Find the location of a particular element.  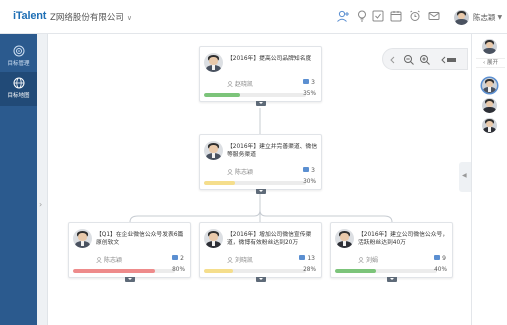

mail-icon is located at coordinates (434, 16).